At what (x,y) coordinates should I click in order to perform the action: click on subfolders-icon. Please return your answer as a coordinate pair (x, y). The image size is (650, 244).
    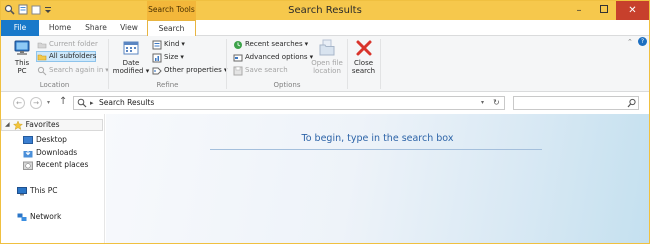
    Looking at the image, I should click on (42, 57).